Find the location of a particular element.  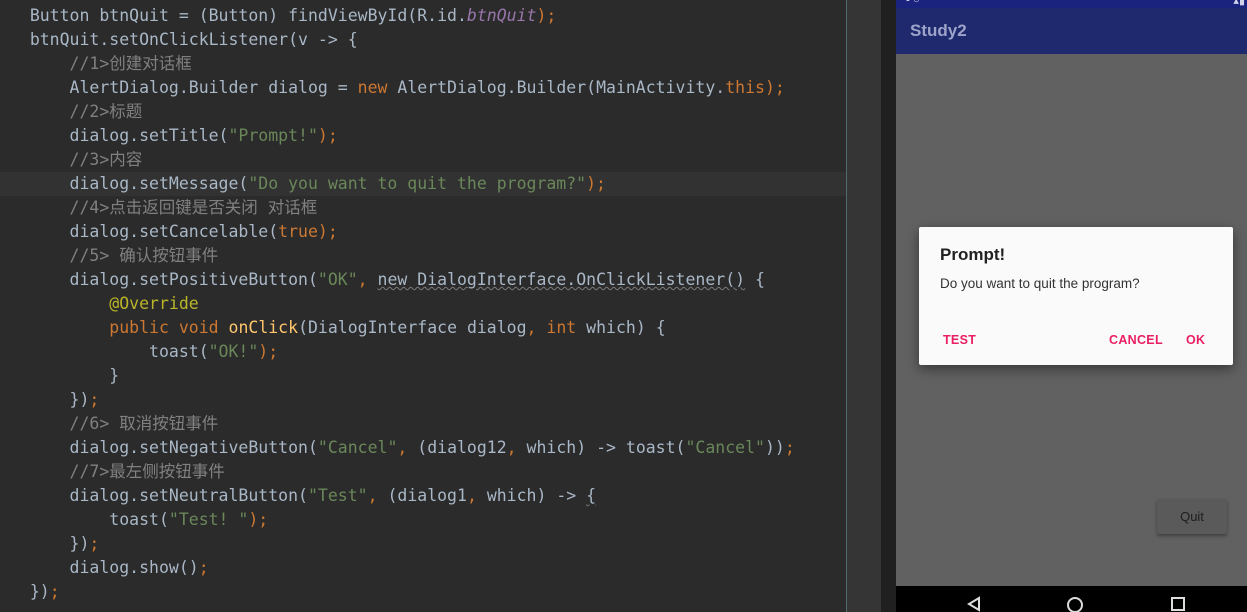

code-line: dialog.show(); is located at coordinates (423, 568).